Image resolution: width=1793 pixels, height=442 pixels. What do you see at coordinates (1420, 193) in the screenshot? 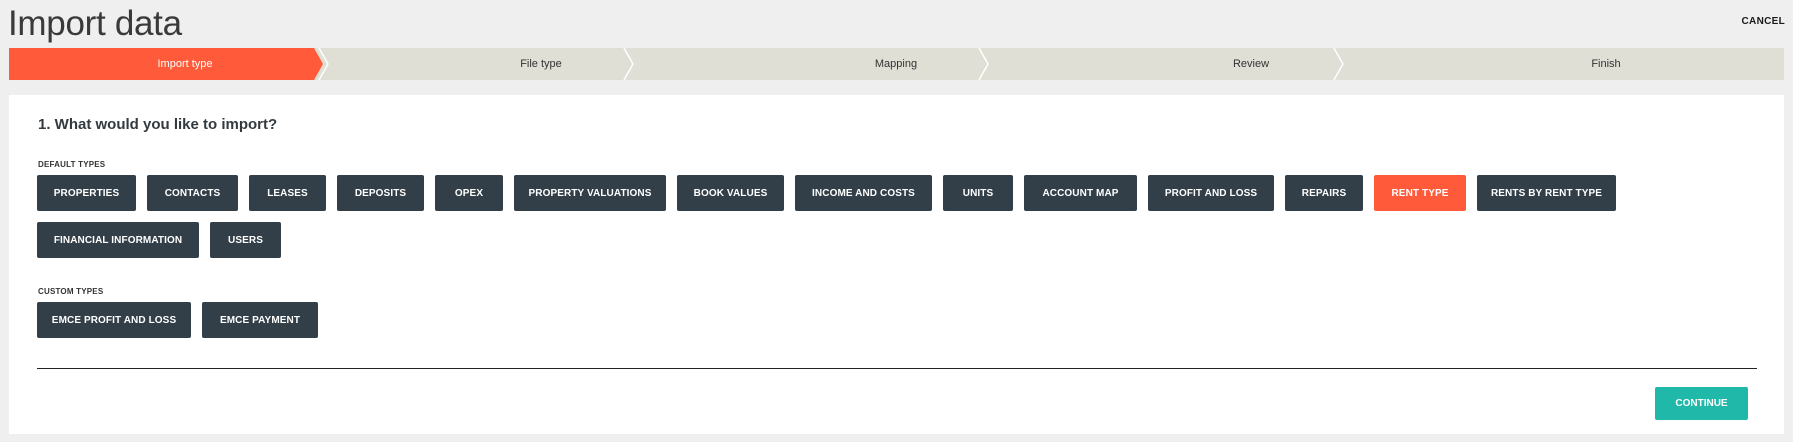
I see `type-button-rent-type: RENT TYPE` at bounding box center [1420, 193].